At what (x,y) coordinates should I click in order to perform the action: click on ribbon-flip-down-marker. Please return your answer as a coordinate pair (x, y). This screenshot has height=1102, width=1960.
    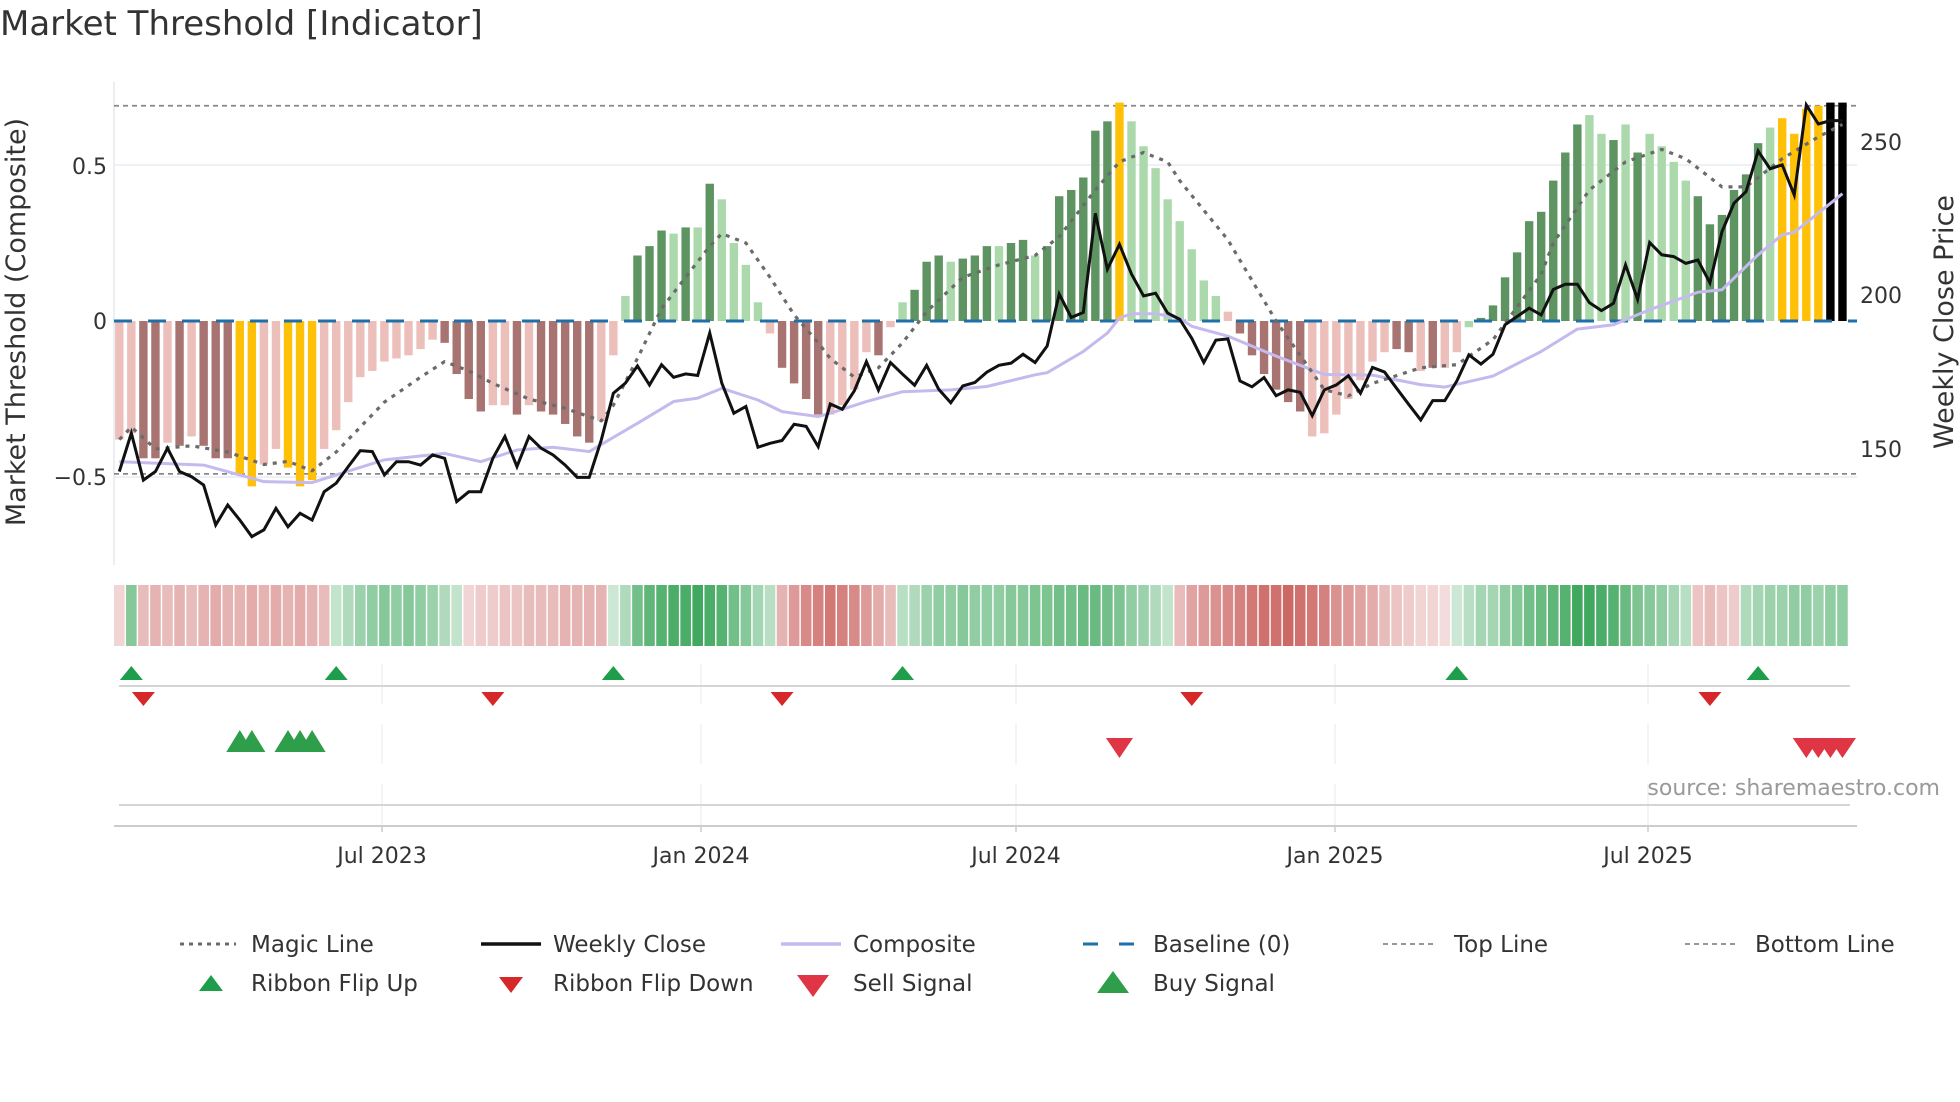
    Looking at the image, I should click on (493, 699).